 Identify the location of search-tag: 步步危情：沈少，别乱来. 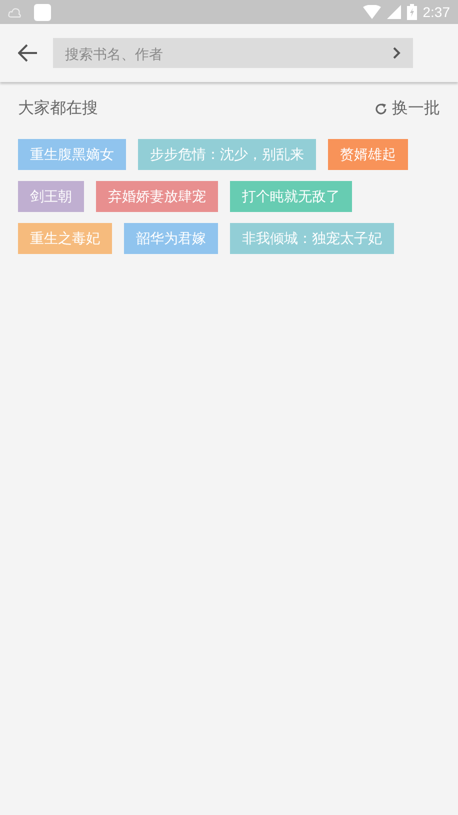
(227, 154).